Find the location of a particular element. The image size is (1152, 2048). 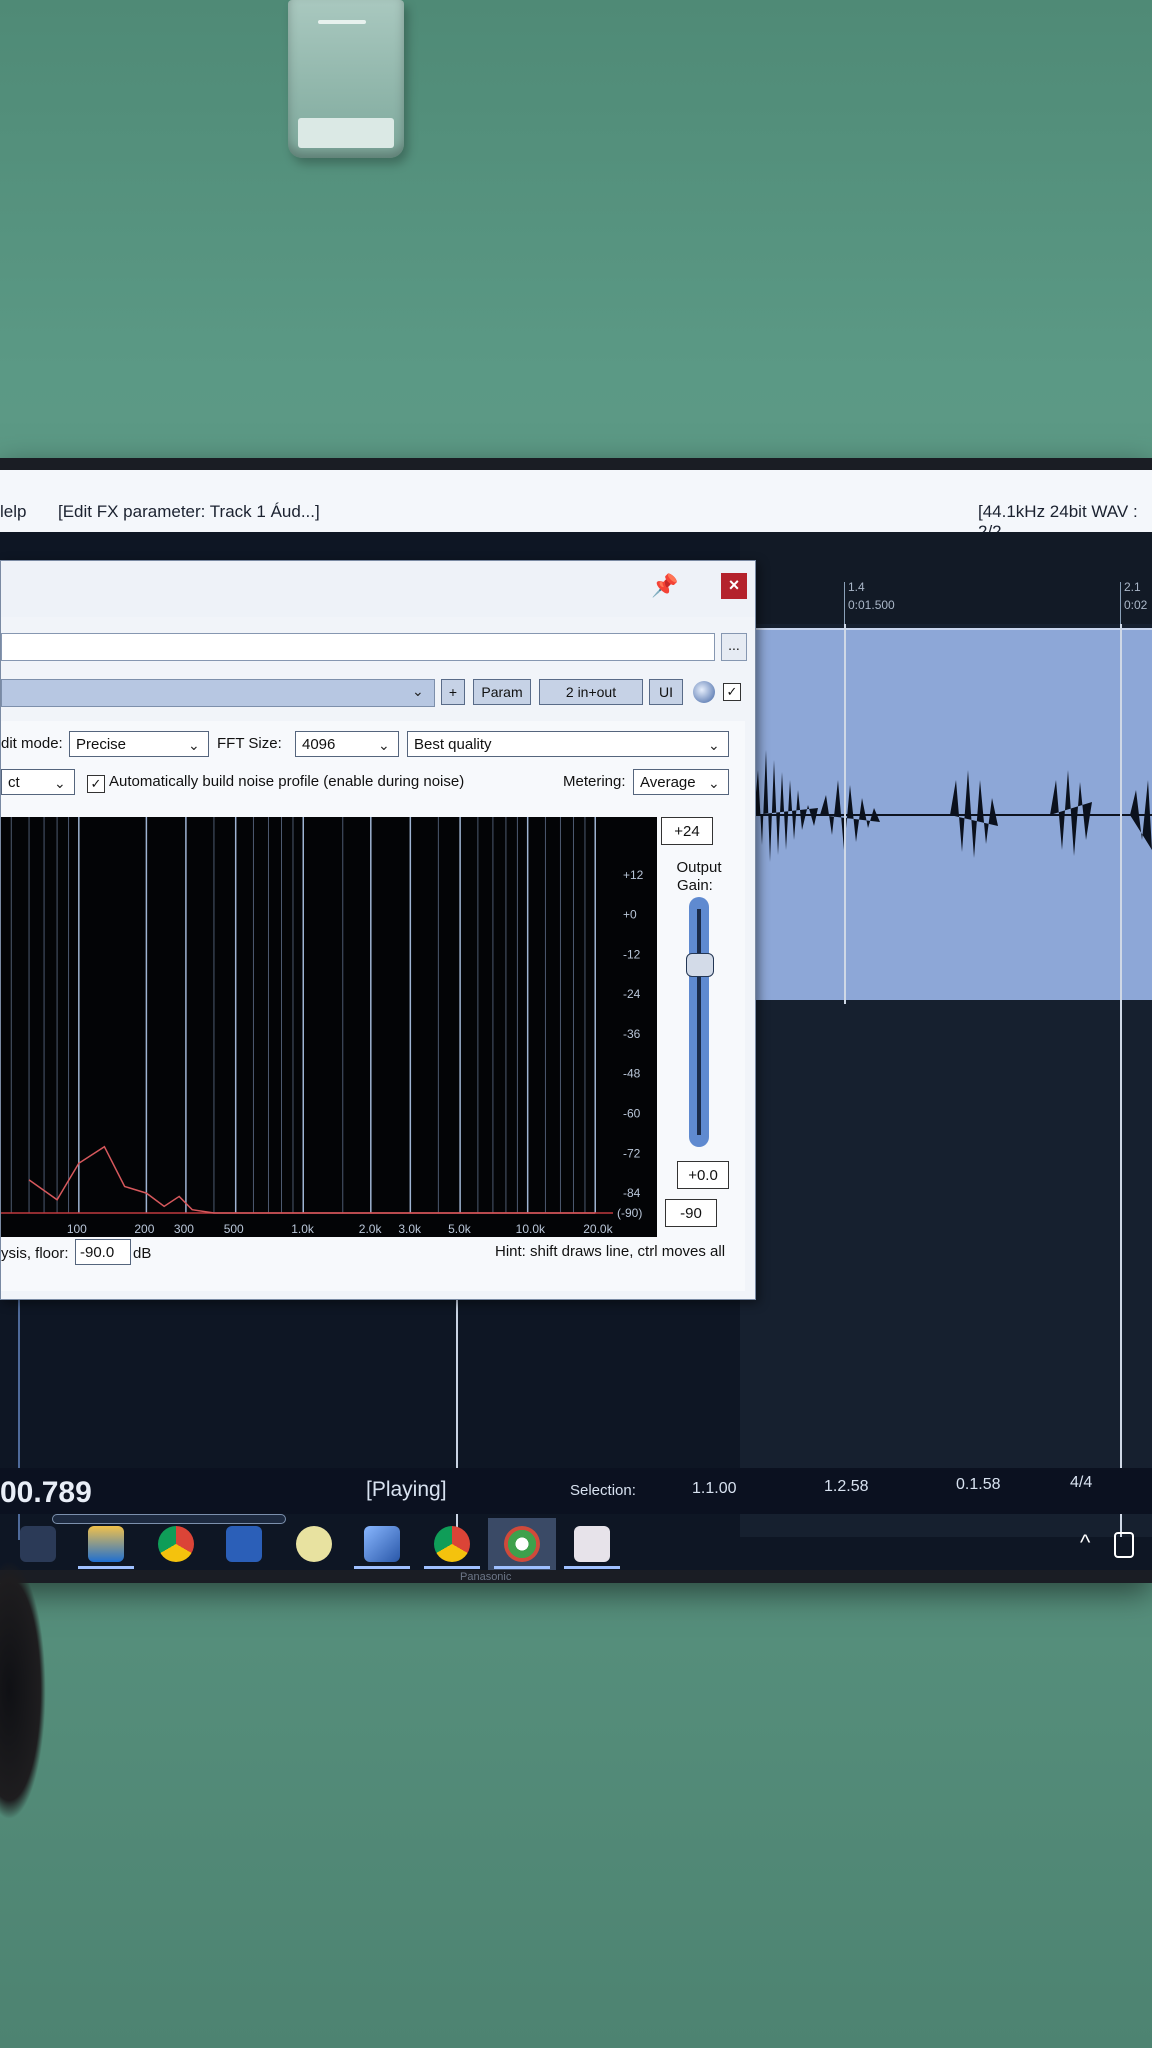

foreground-hair is located at coordinates (23, 1690).